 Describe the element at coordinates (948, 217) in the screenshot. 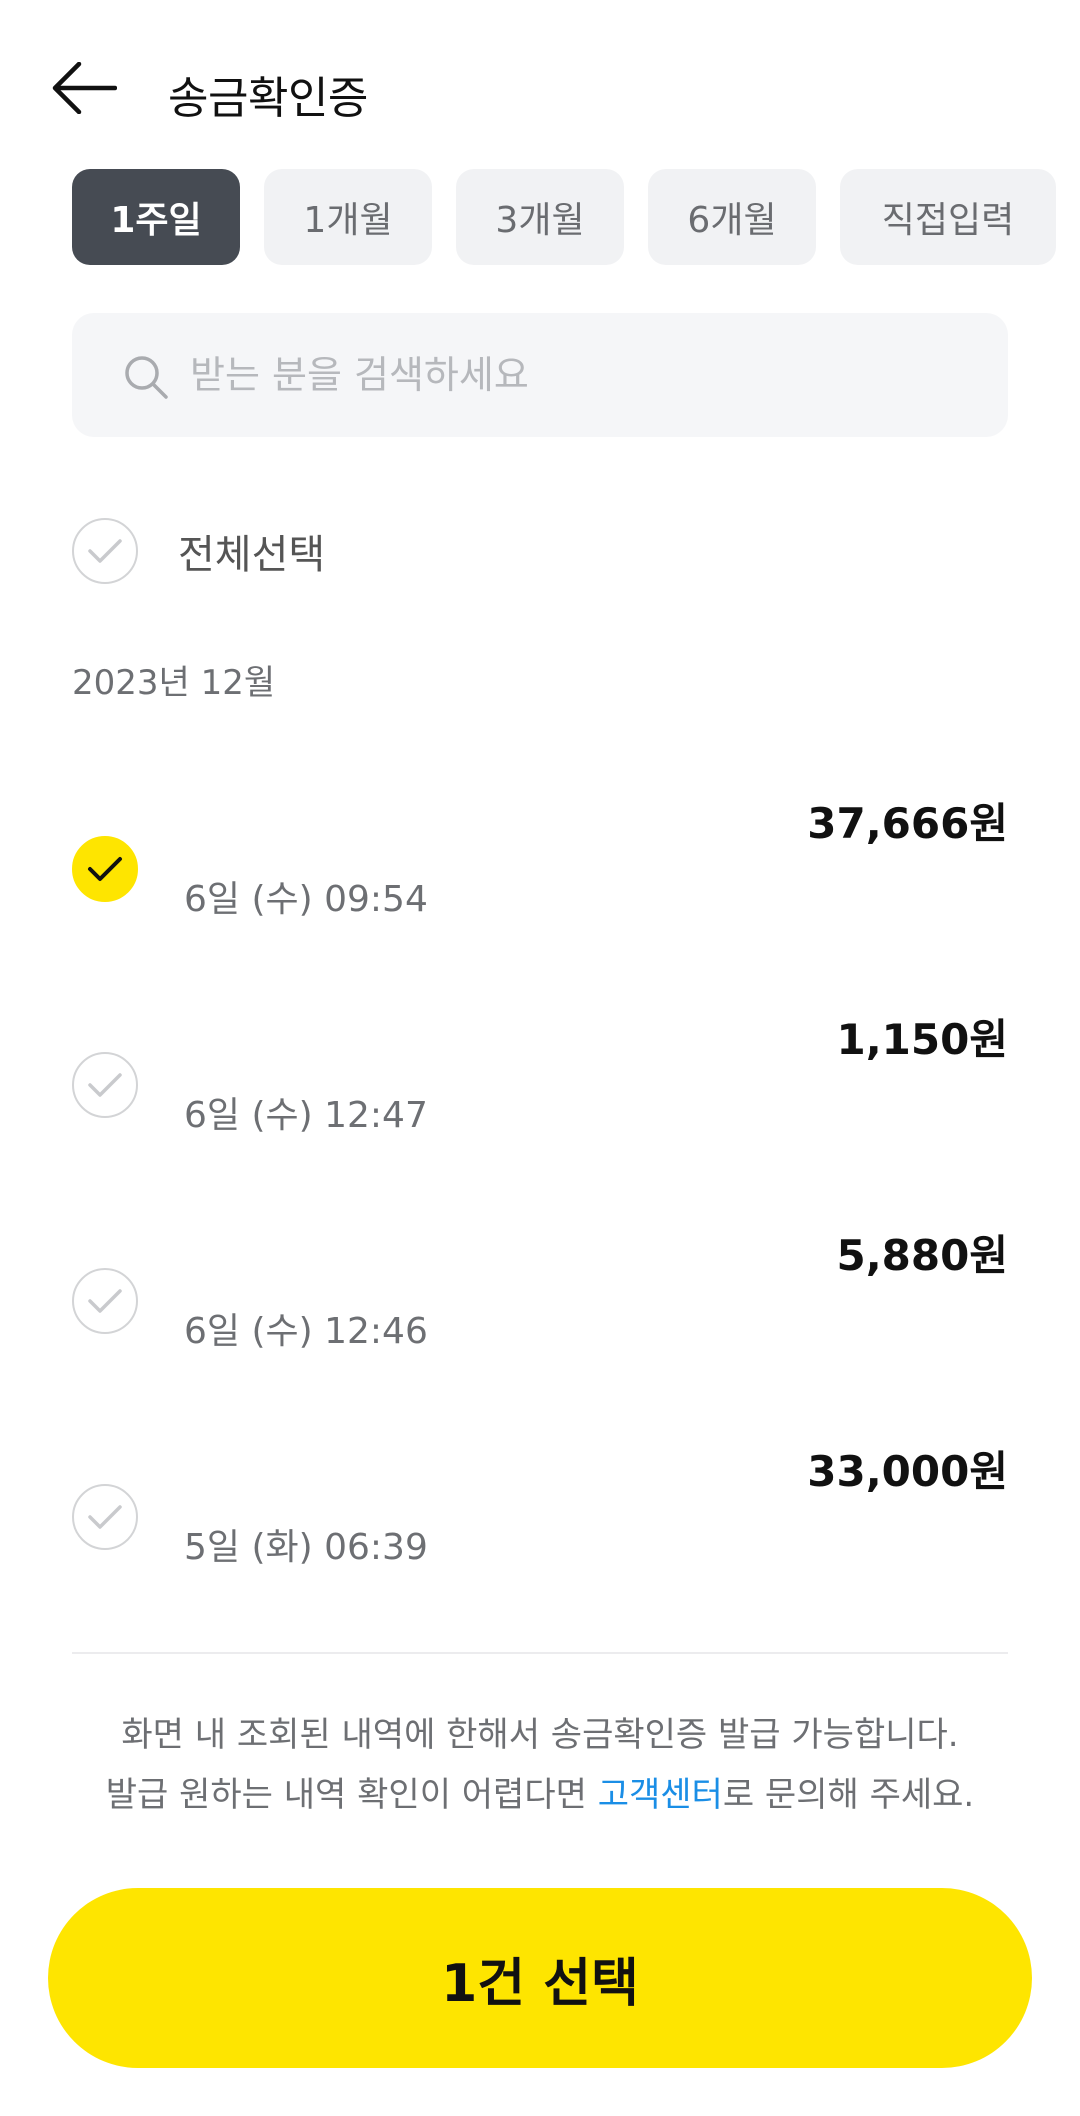

I see `tab-custom-input: 직접입력` at that location.